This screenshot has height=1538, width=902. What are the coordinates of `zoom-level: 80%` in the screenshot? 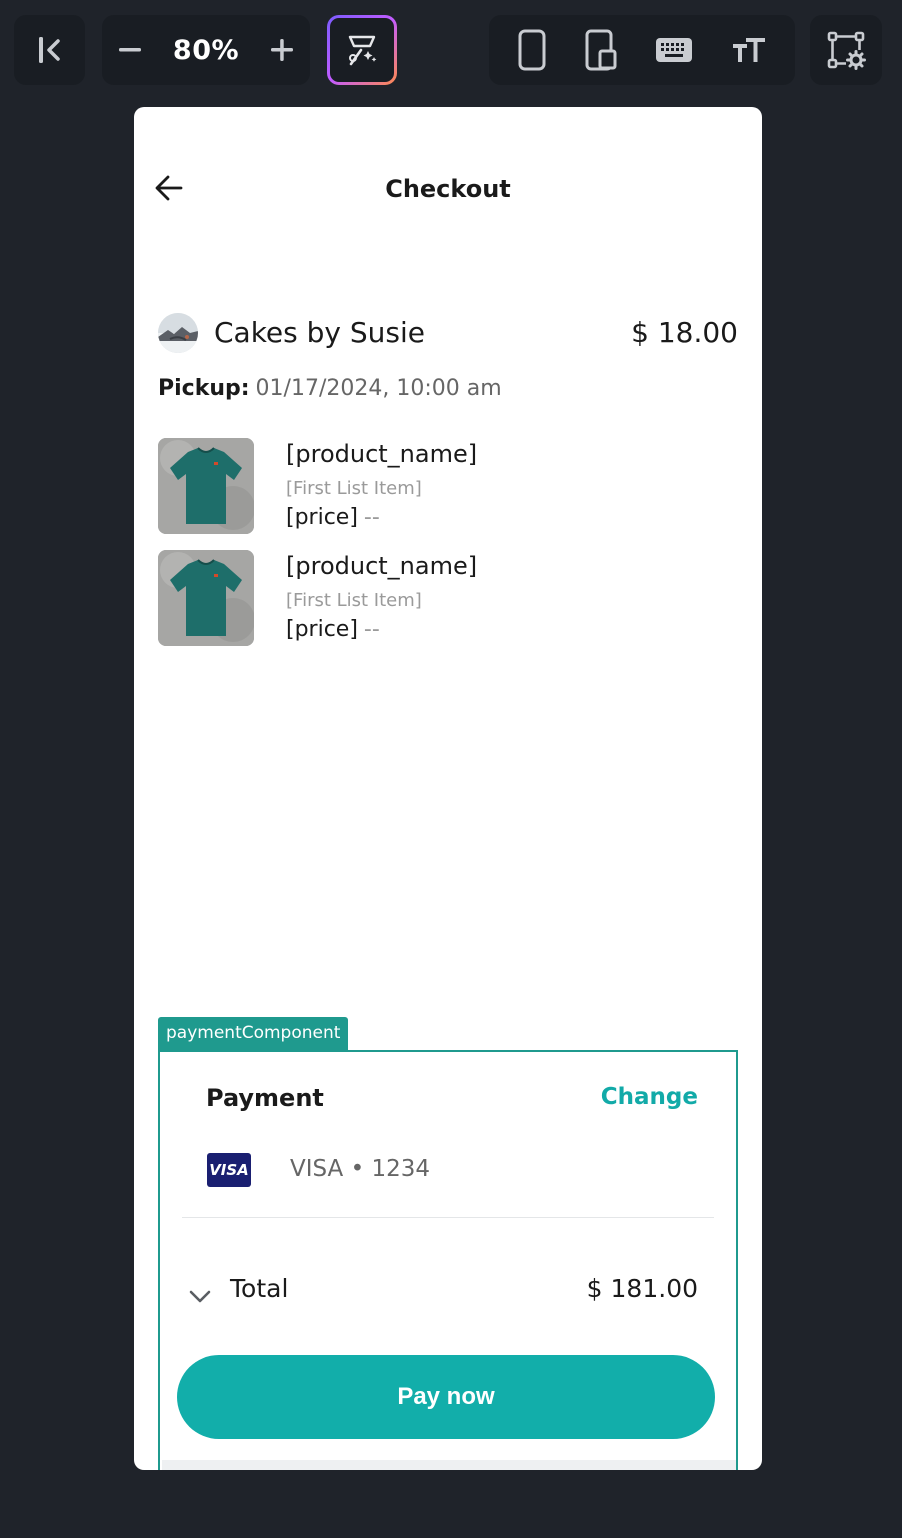 It's located at (206, 50).